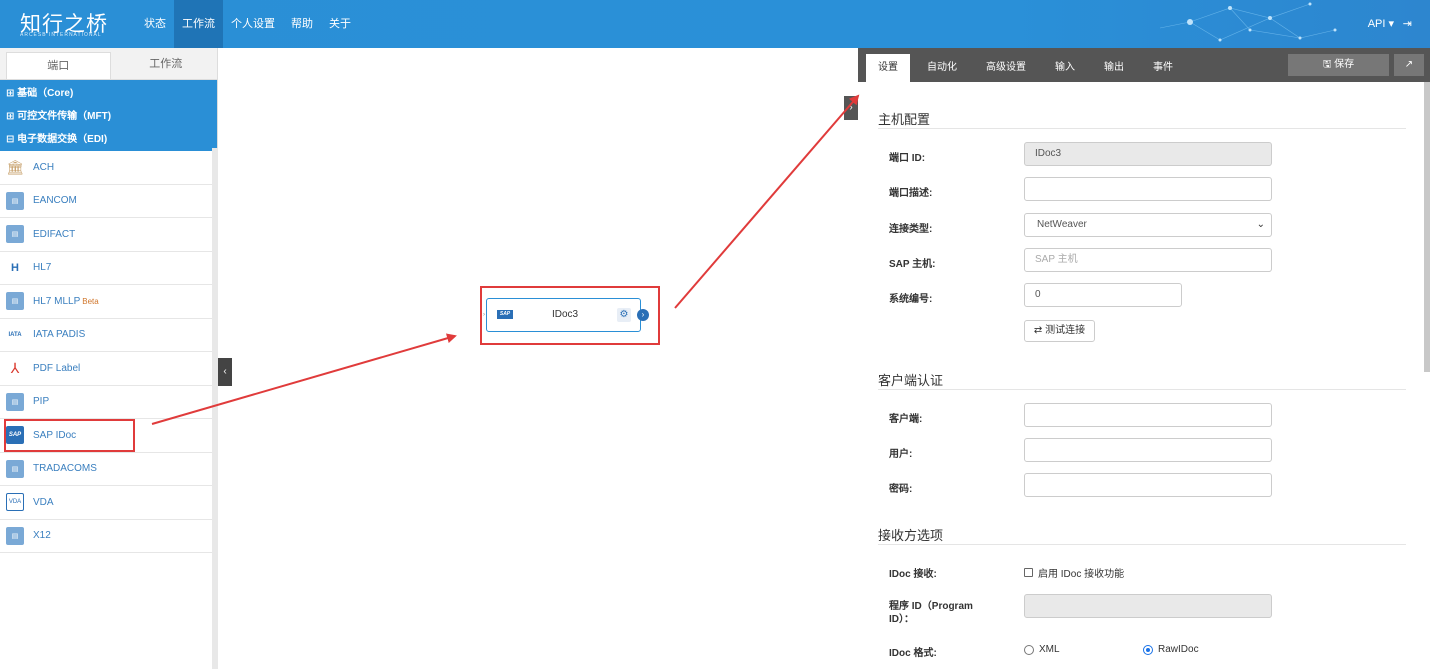 The width and height of the screenshot is (1430, 669). What do you see at coordinates (253, 24) in the screenshot?
I see `nav-profile: 个人设置` at bounding box center [253, 24].